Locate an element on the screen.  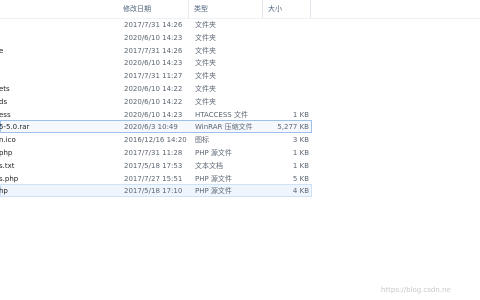
column-header-bar: 修改日期 类型 大小 is located at coordinates (240, 9).